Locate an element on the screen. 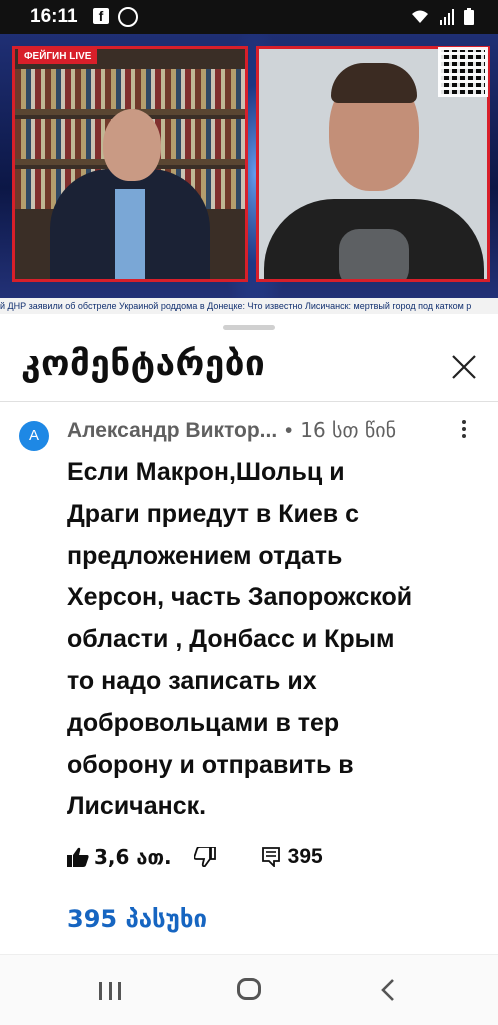 This screenshot has height=1025, width=498. comment-line: добровольцами в тер is located at coordinates (203, 722).